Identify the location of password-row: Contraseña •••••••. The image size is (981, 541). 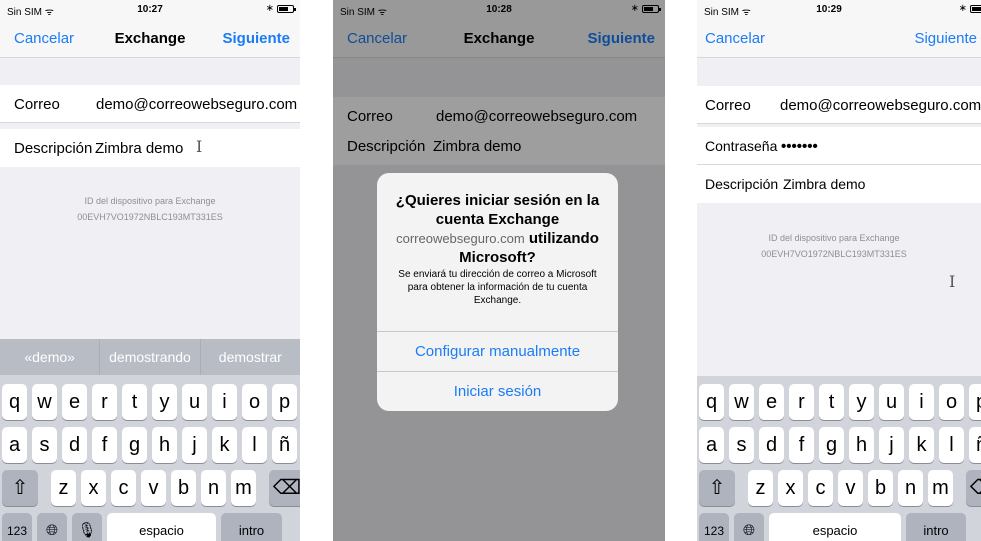
(839, 146).